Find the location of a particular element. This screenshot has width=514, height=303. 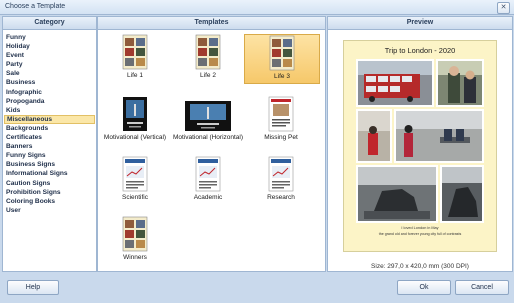

template-academic: Academic is located at coordinates (208, 180).